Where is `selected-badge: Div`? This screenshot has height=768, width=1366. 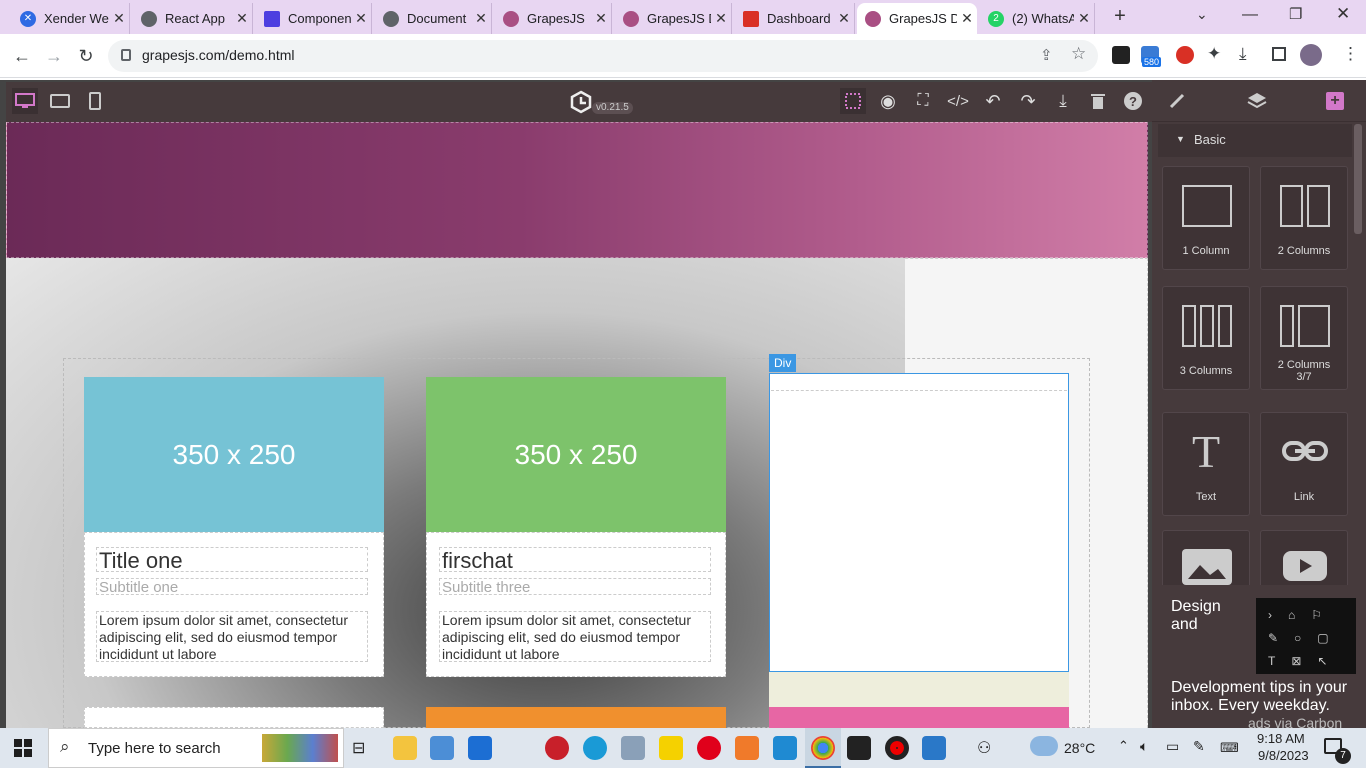 selected-badge: Div is located at coordinates (783, 363).